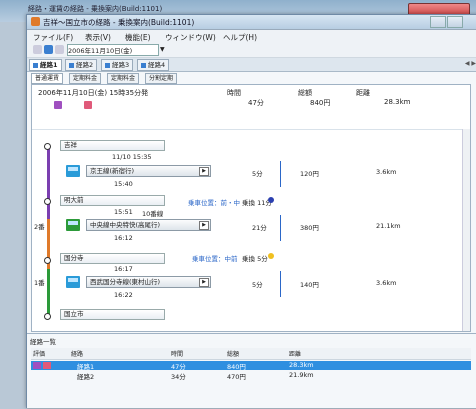 The height and width of the screenshot is (409, 476). Describe the element at coordinates (39, 227) in the screenshot. I see `track-side: 2番` at that location.